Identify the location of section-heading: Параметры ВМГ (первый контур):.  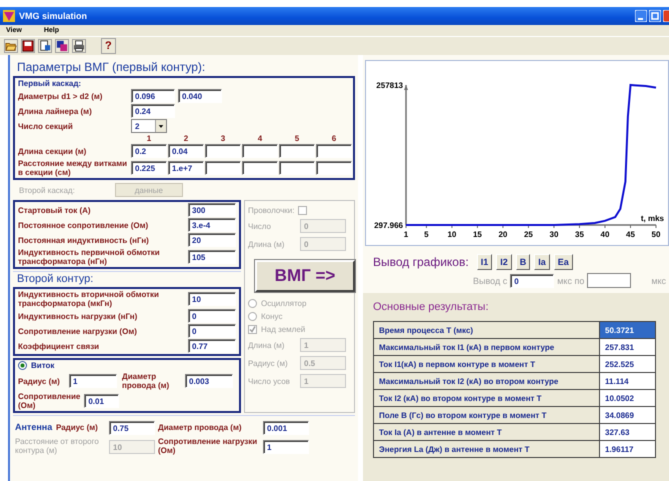
(111, 66).